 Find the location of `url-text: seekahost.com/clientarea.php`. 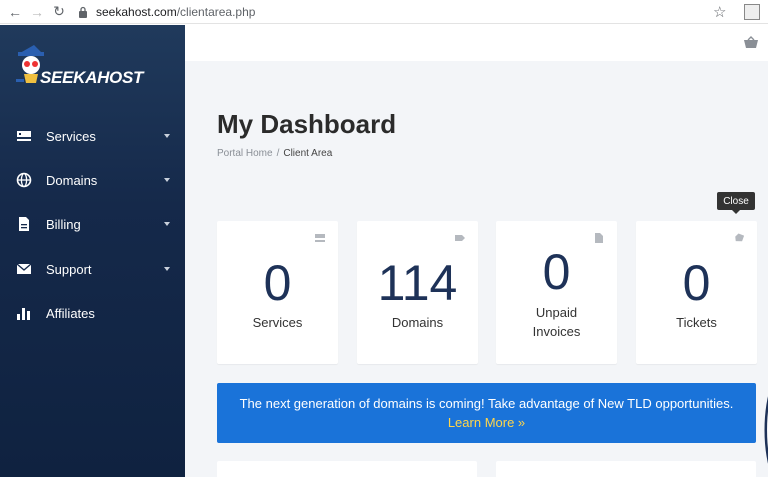

url-text: seekahost.com/clientarea.php is located at coordinates (176, 11).